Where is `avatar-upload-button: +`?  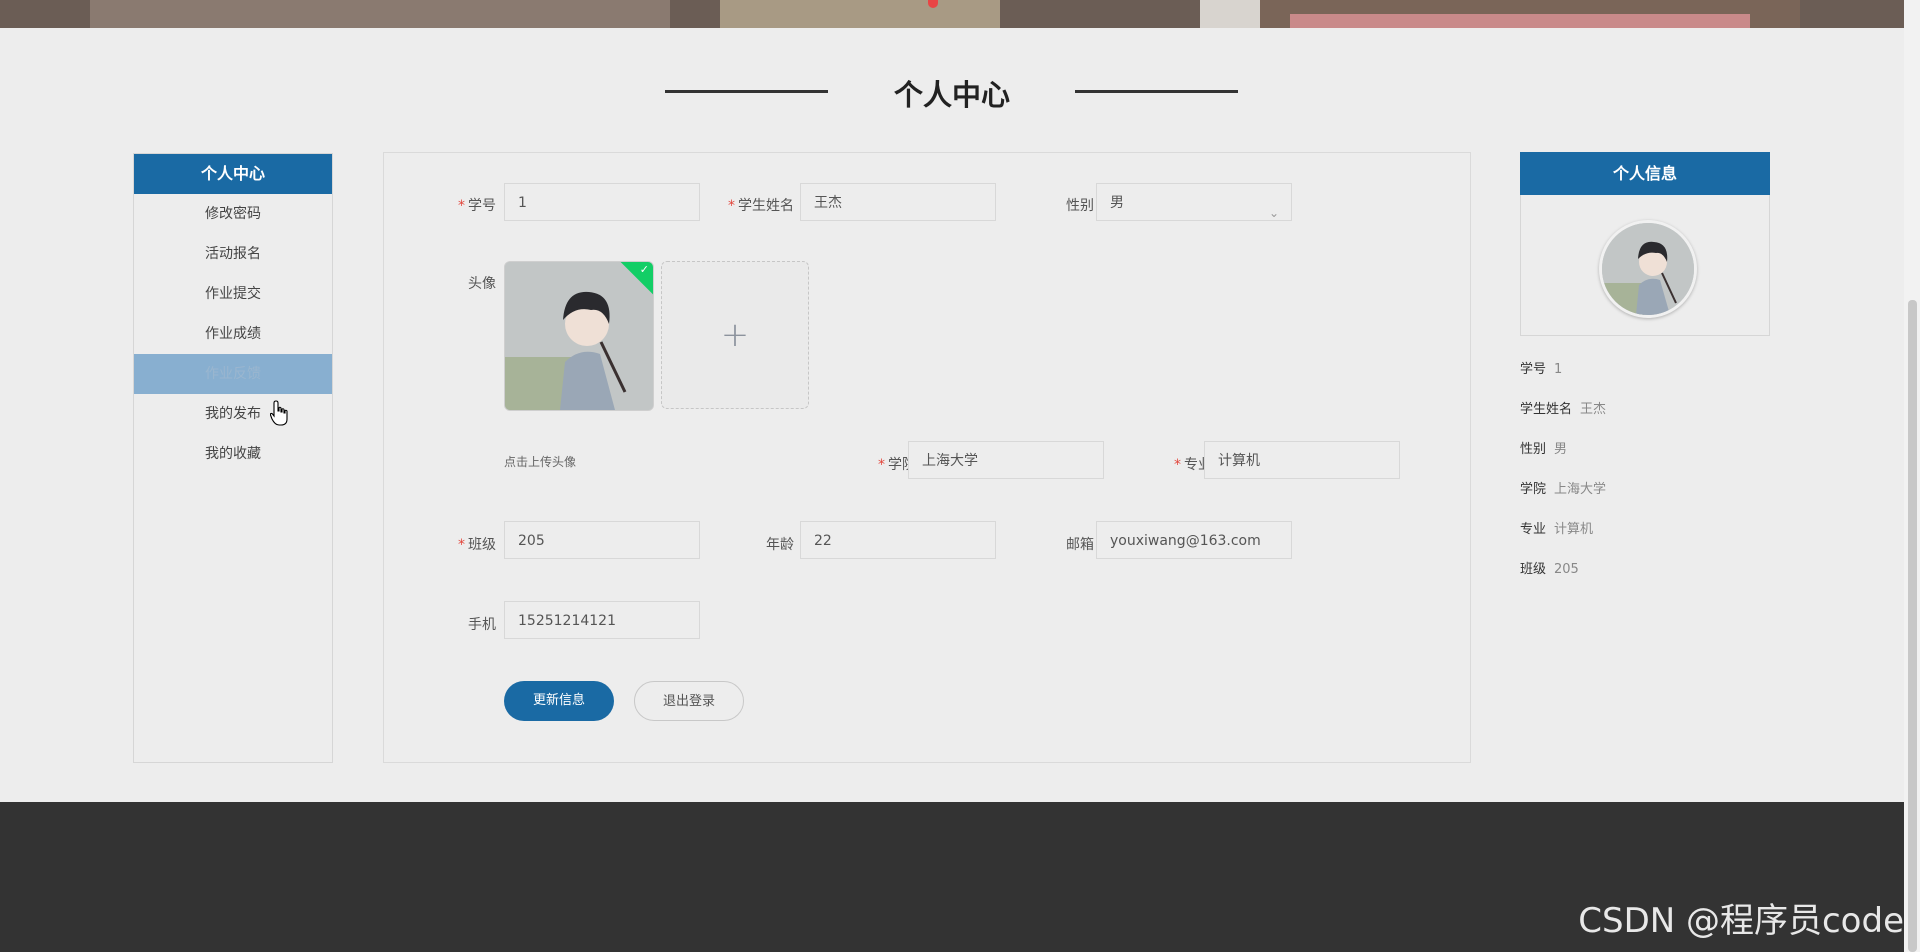 avatar-upload-button: + is located at coordinates (735, 335).